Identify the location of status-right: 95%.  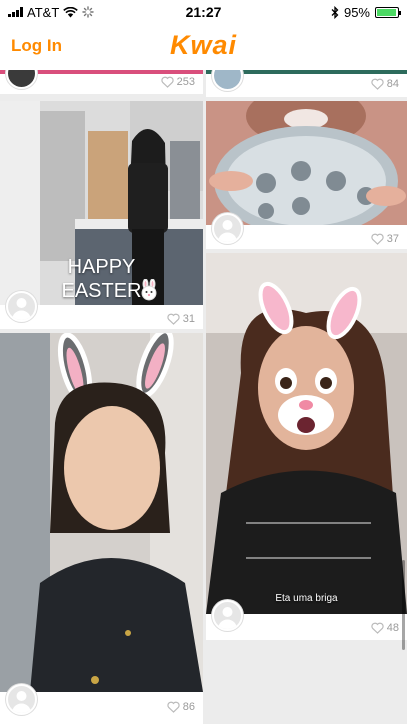
(366, 12).